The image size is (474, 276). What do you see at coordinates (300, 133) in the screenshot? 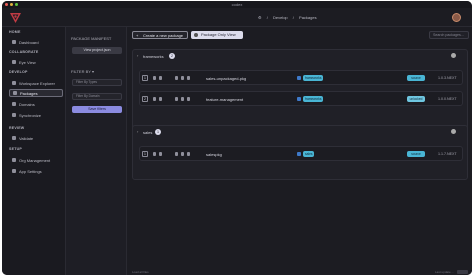
I see `group-header: › sales 1` at bounding box center [300, 133].